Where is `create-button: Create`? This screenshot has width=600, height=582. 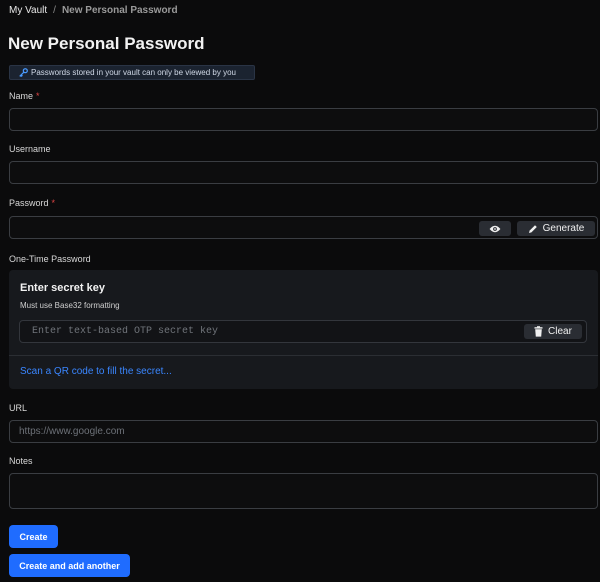 create-button: Create is located at coordinates (33, 536).